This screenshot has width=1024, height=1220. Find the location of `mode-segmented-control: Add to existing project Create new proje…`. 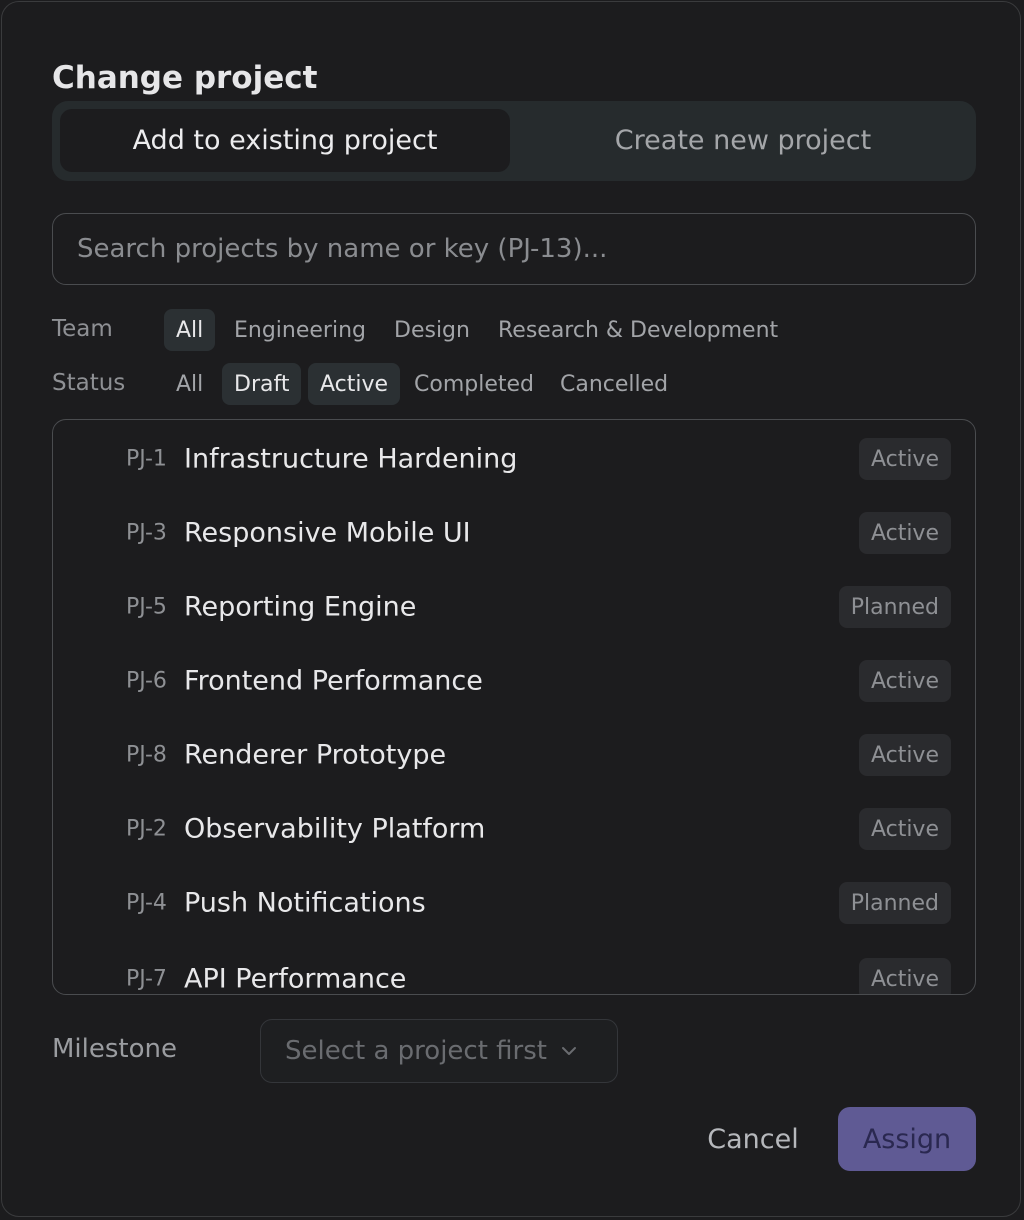

mode-segmented-control: Add to existing project Create new proje… is located at coordinates (514, 141).